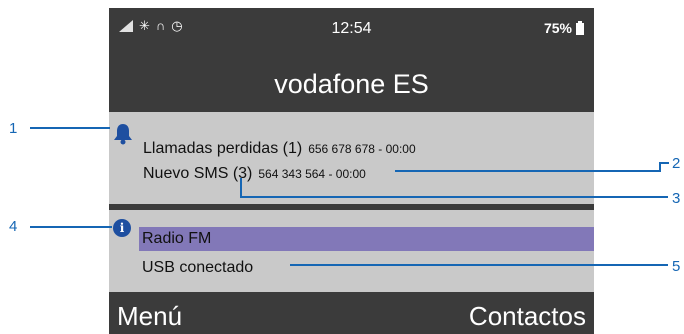 This screenshot has height=334, width=684. I want to click on status-bar: ✳ ∩ ◷ 12:54 75%, so click(351, 29).